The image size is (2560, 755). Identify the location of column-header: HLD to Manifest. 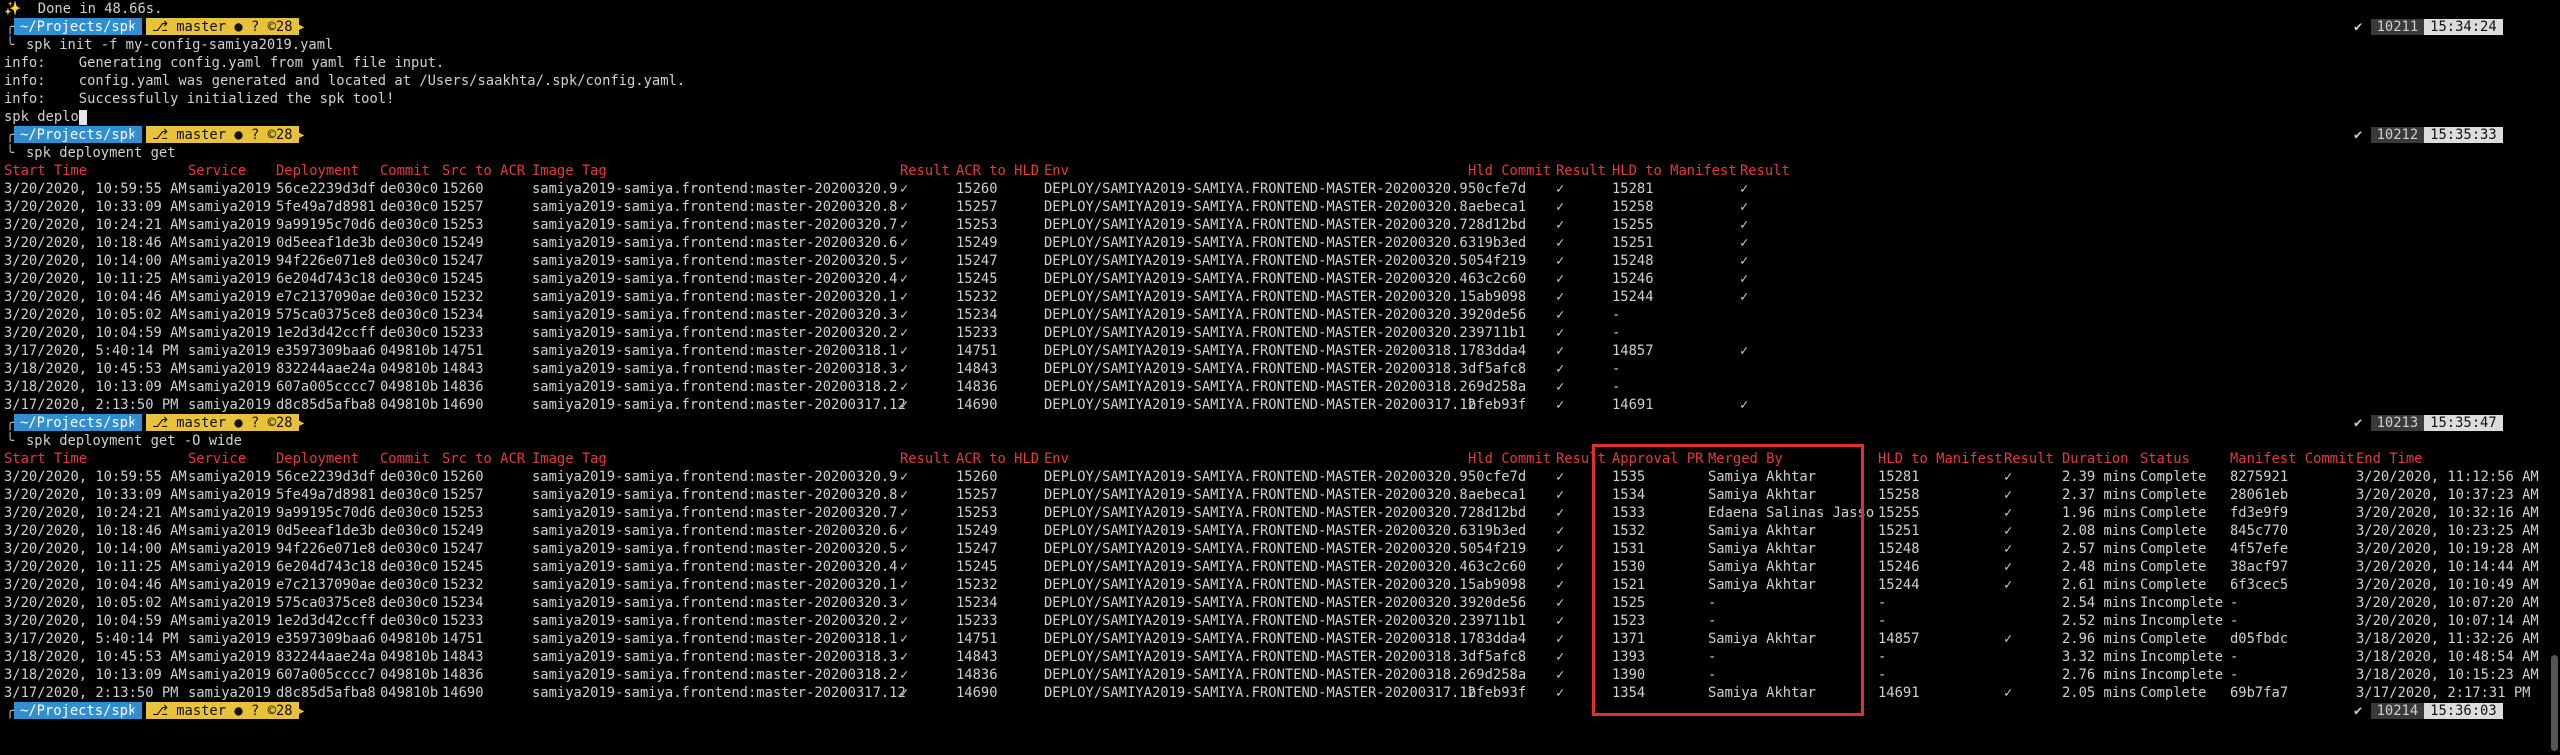
(1674, 171).